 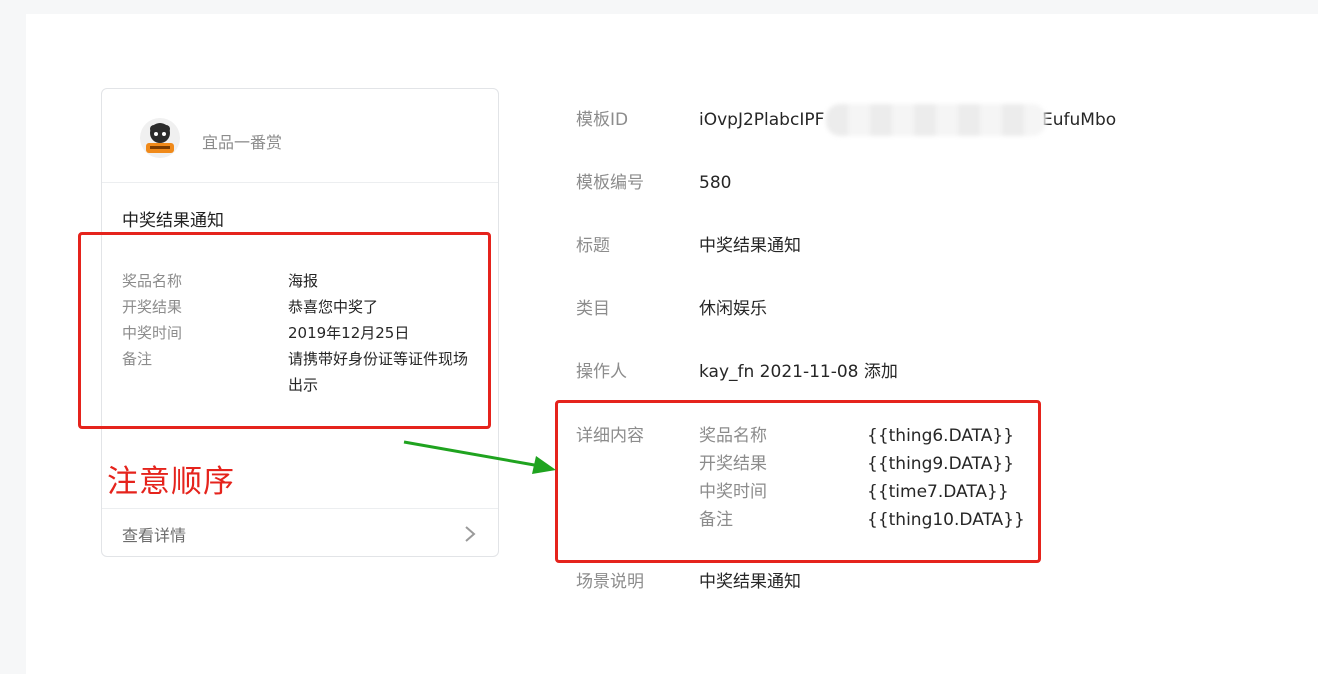 What do you see at coordinates (762, 120) in the screenshot?
I see `template-id-value-start: iOvpJ2PlabcIPF` at bounding box center [762, 120].